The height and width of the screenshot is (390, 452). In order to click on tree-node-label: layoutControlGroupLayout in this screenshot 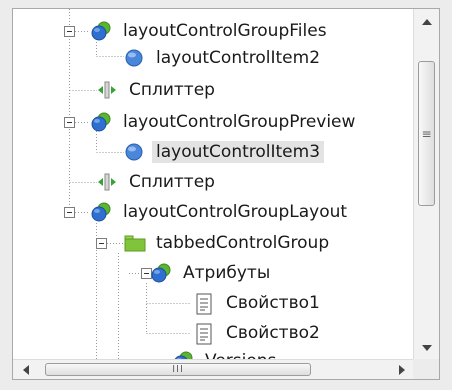, I will do `click(235, 212)`.